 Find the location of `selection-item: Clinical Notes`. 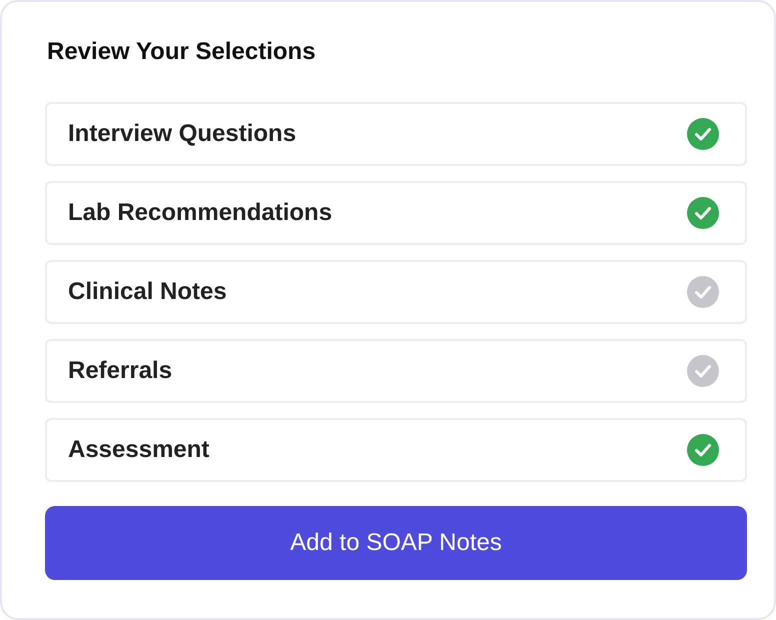

selection-item: Clinical Notes is located at coordinates (396, 292).